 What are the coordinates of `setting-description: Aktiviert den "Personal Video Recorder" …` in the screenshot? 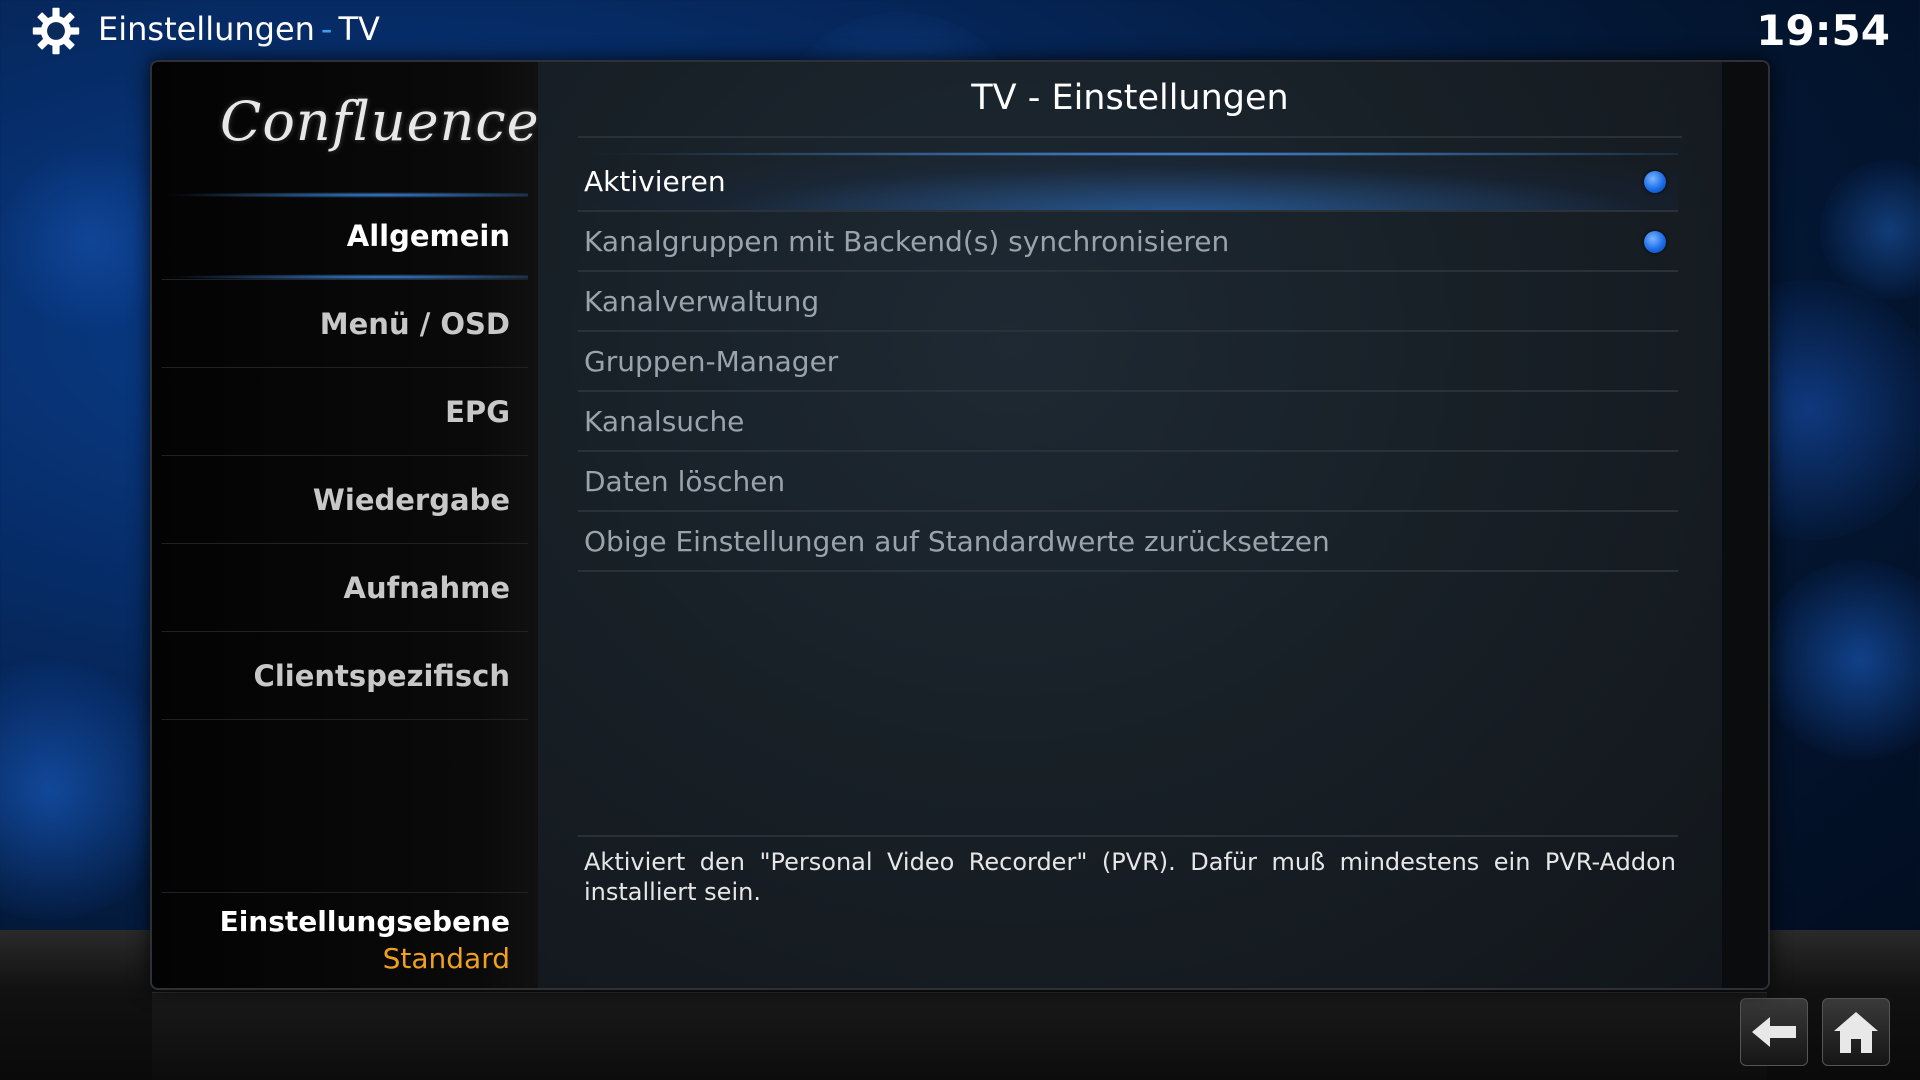 It's located at (1130, 877).